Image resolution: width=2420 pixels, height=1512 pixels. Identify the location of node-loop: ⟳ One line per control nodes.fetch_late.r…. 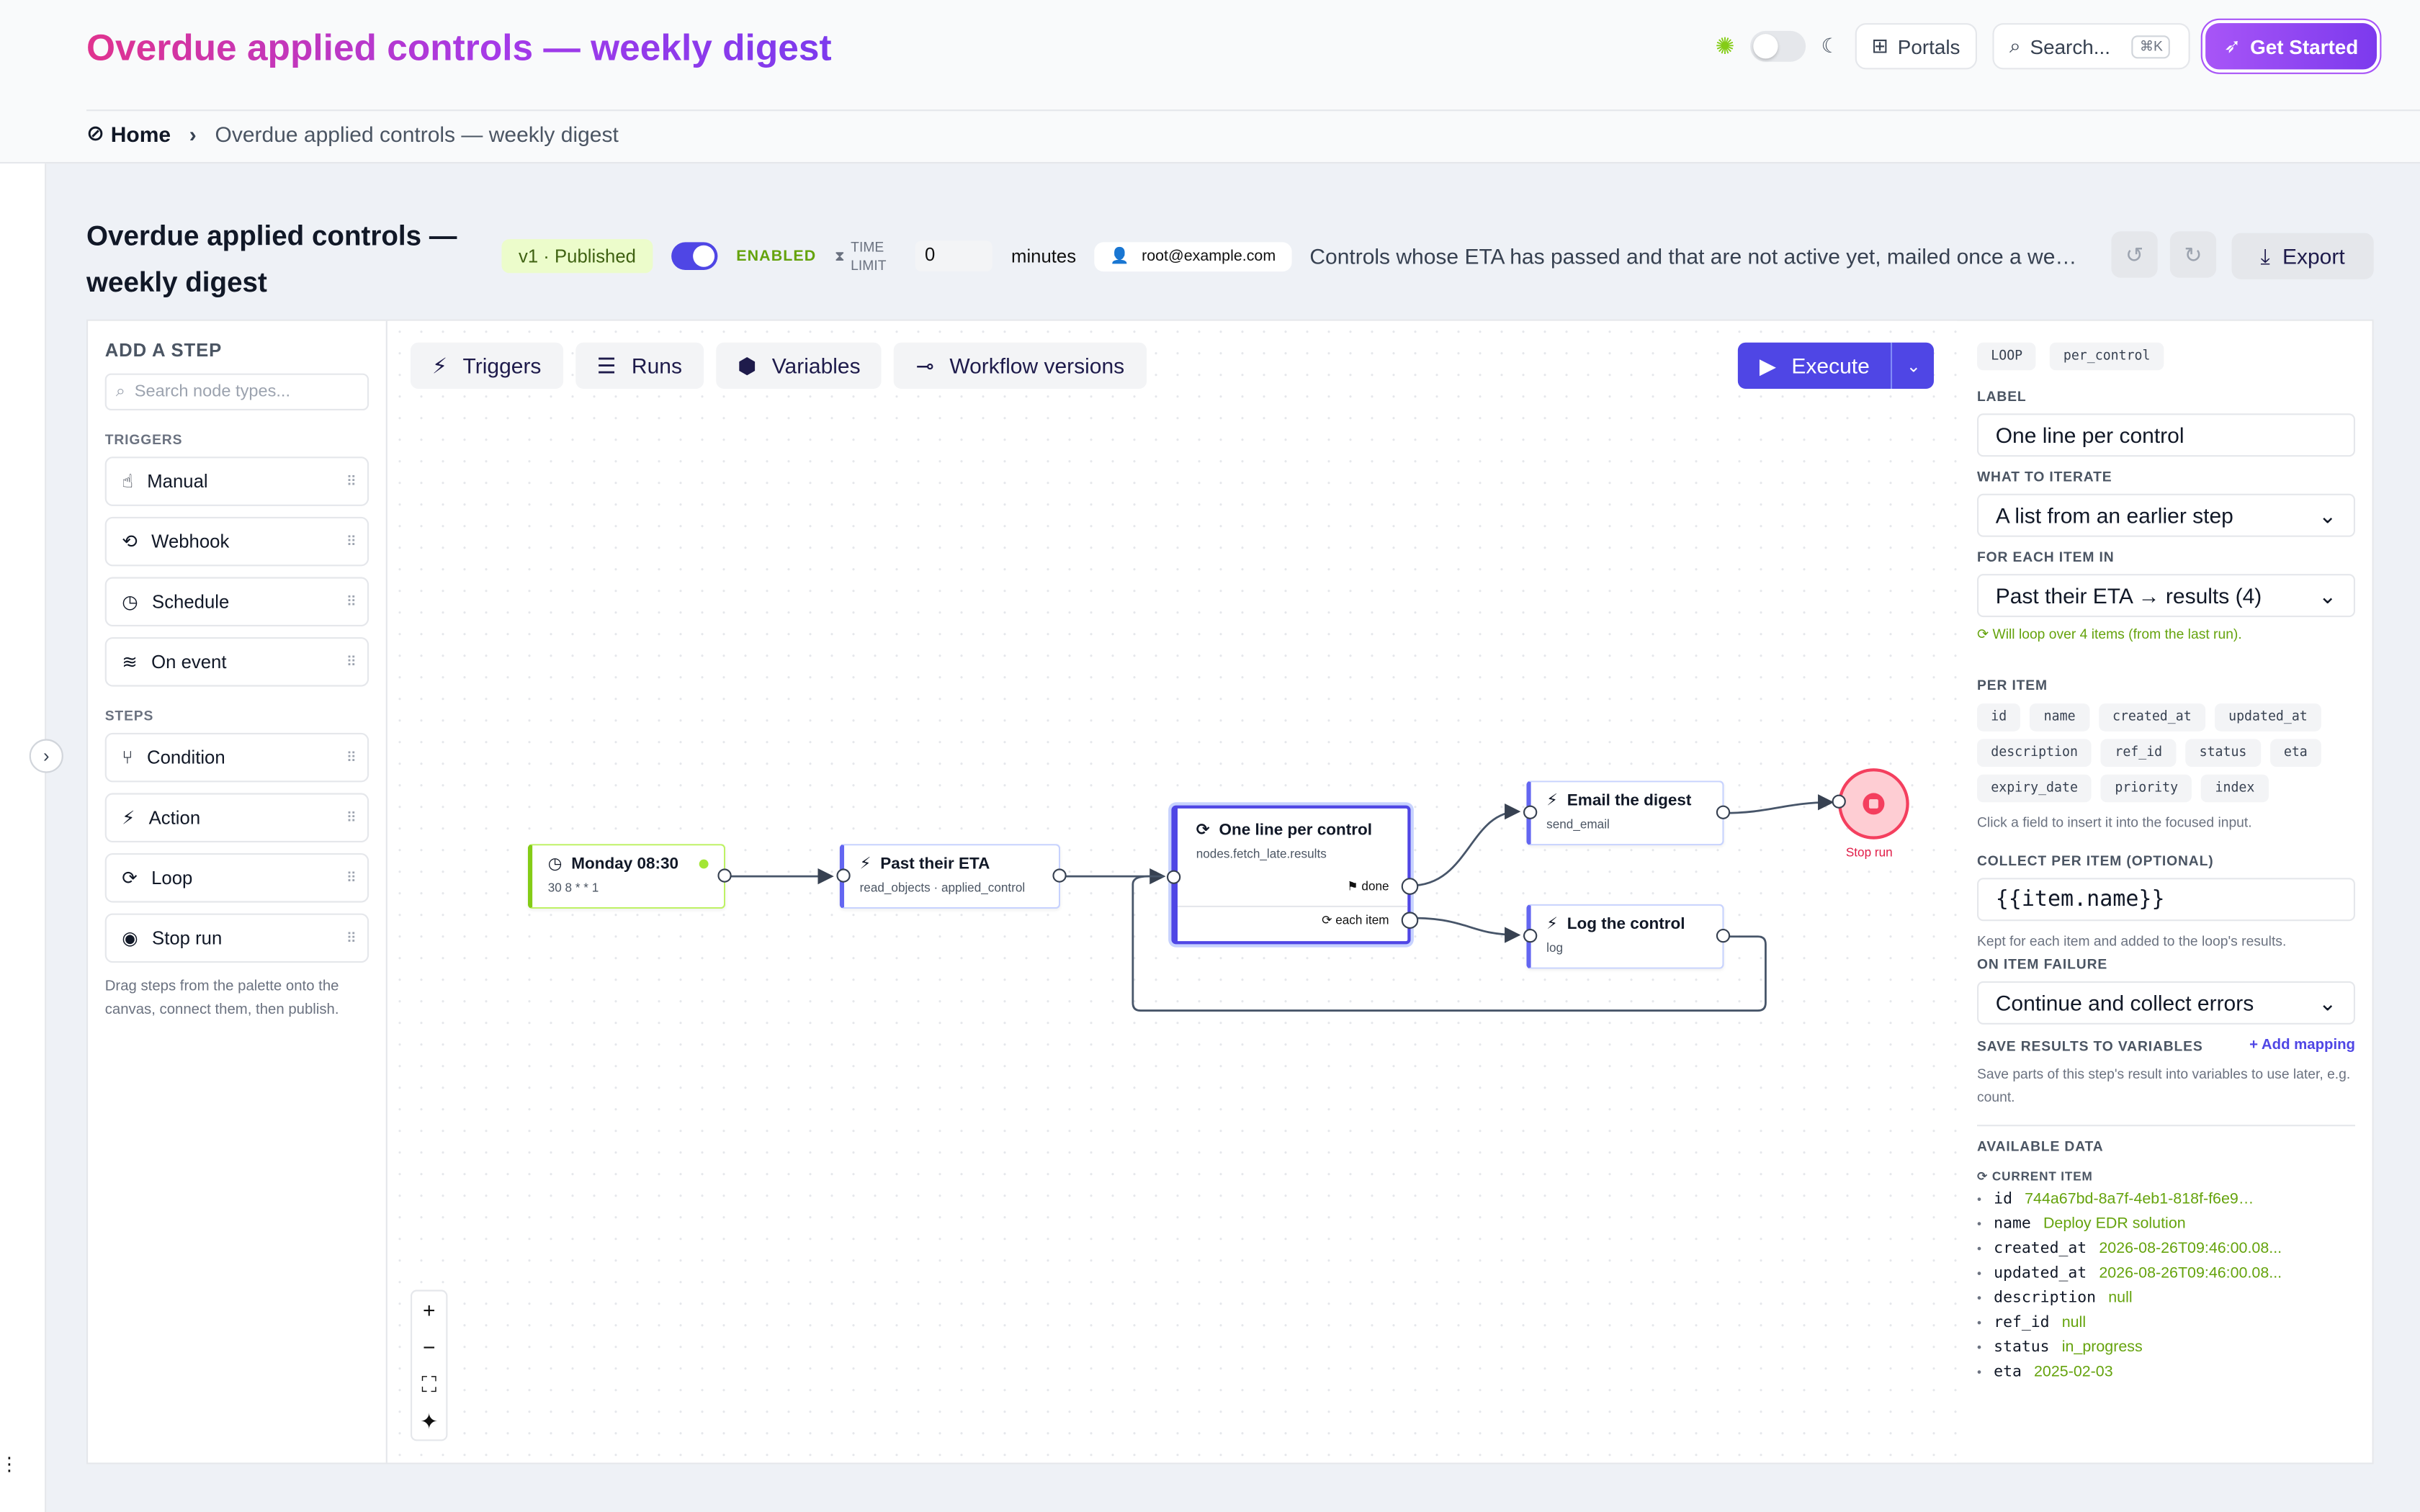
(1293, 875).